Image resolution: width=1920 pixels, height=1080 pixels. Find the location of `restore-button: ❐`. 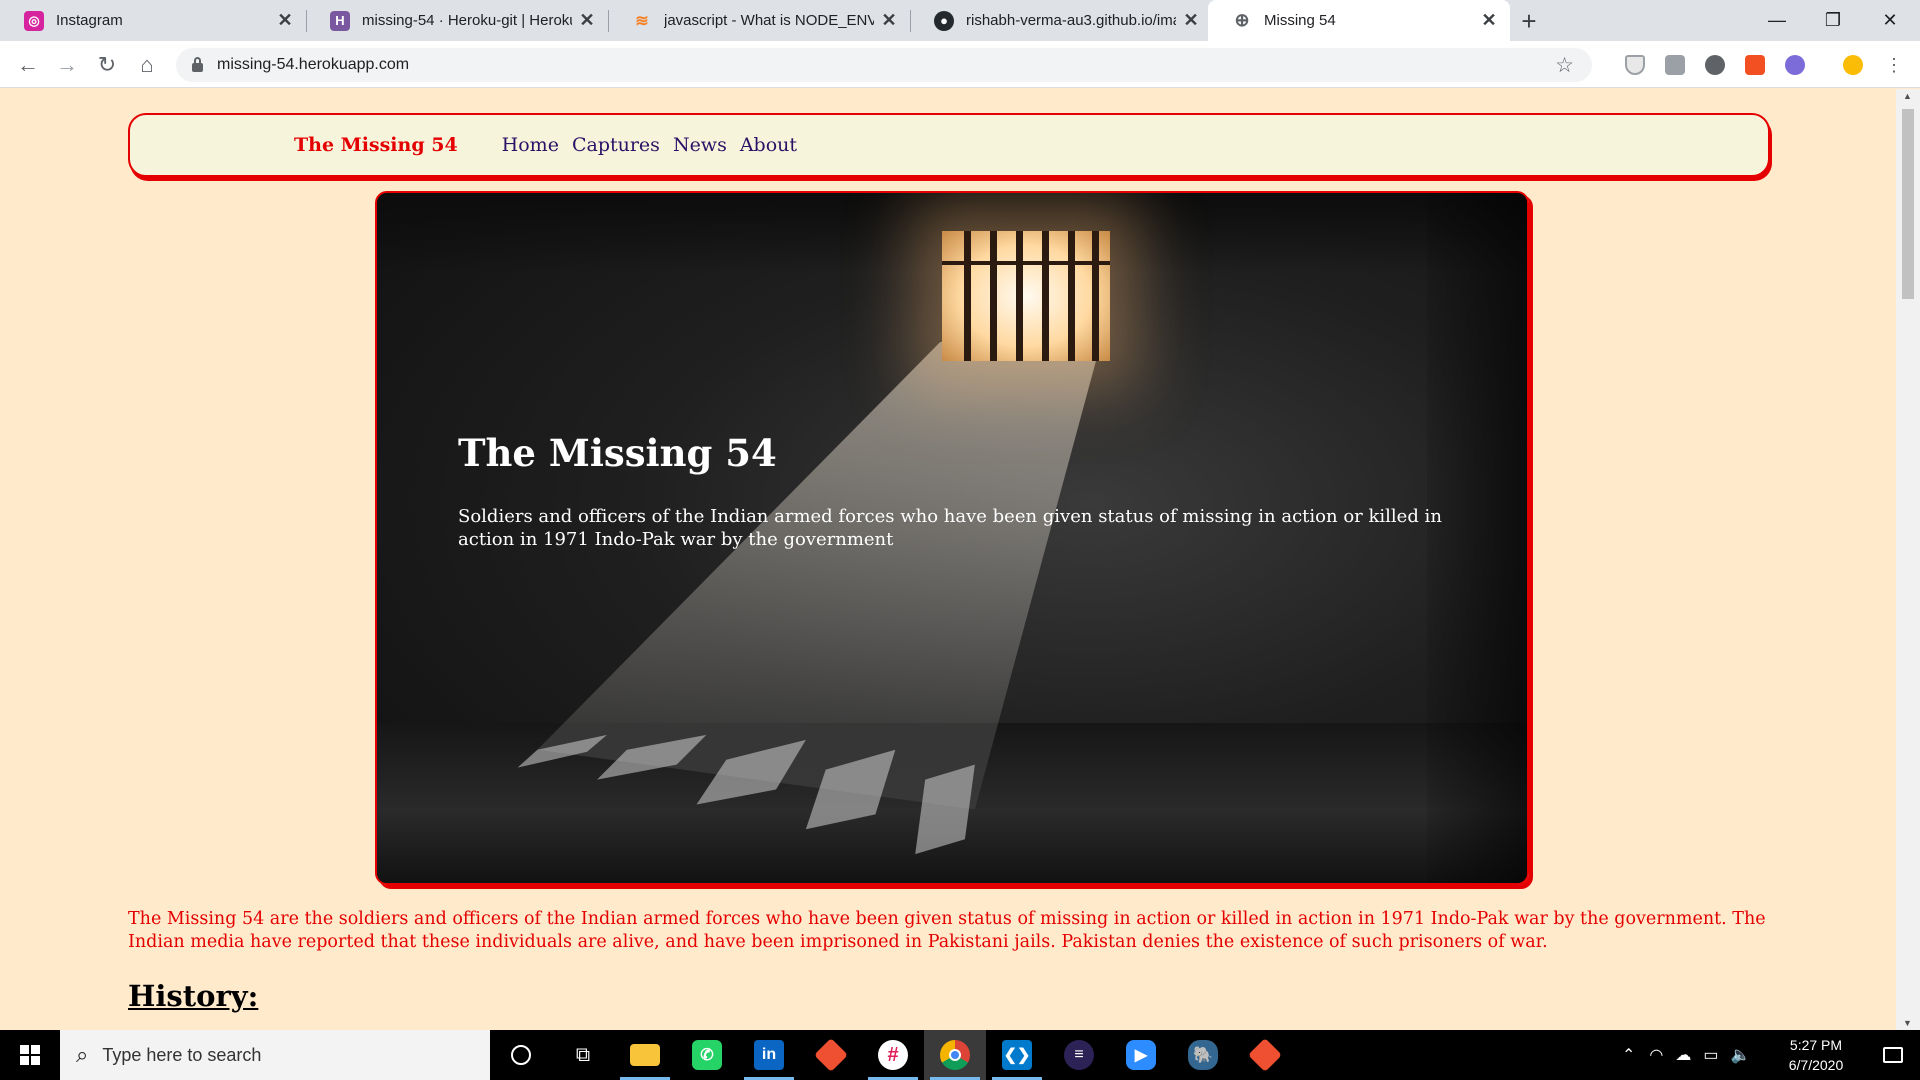

restore-button: ❐ is located at coordinates (1833, 20).